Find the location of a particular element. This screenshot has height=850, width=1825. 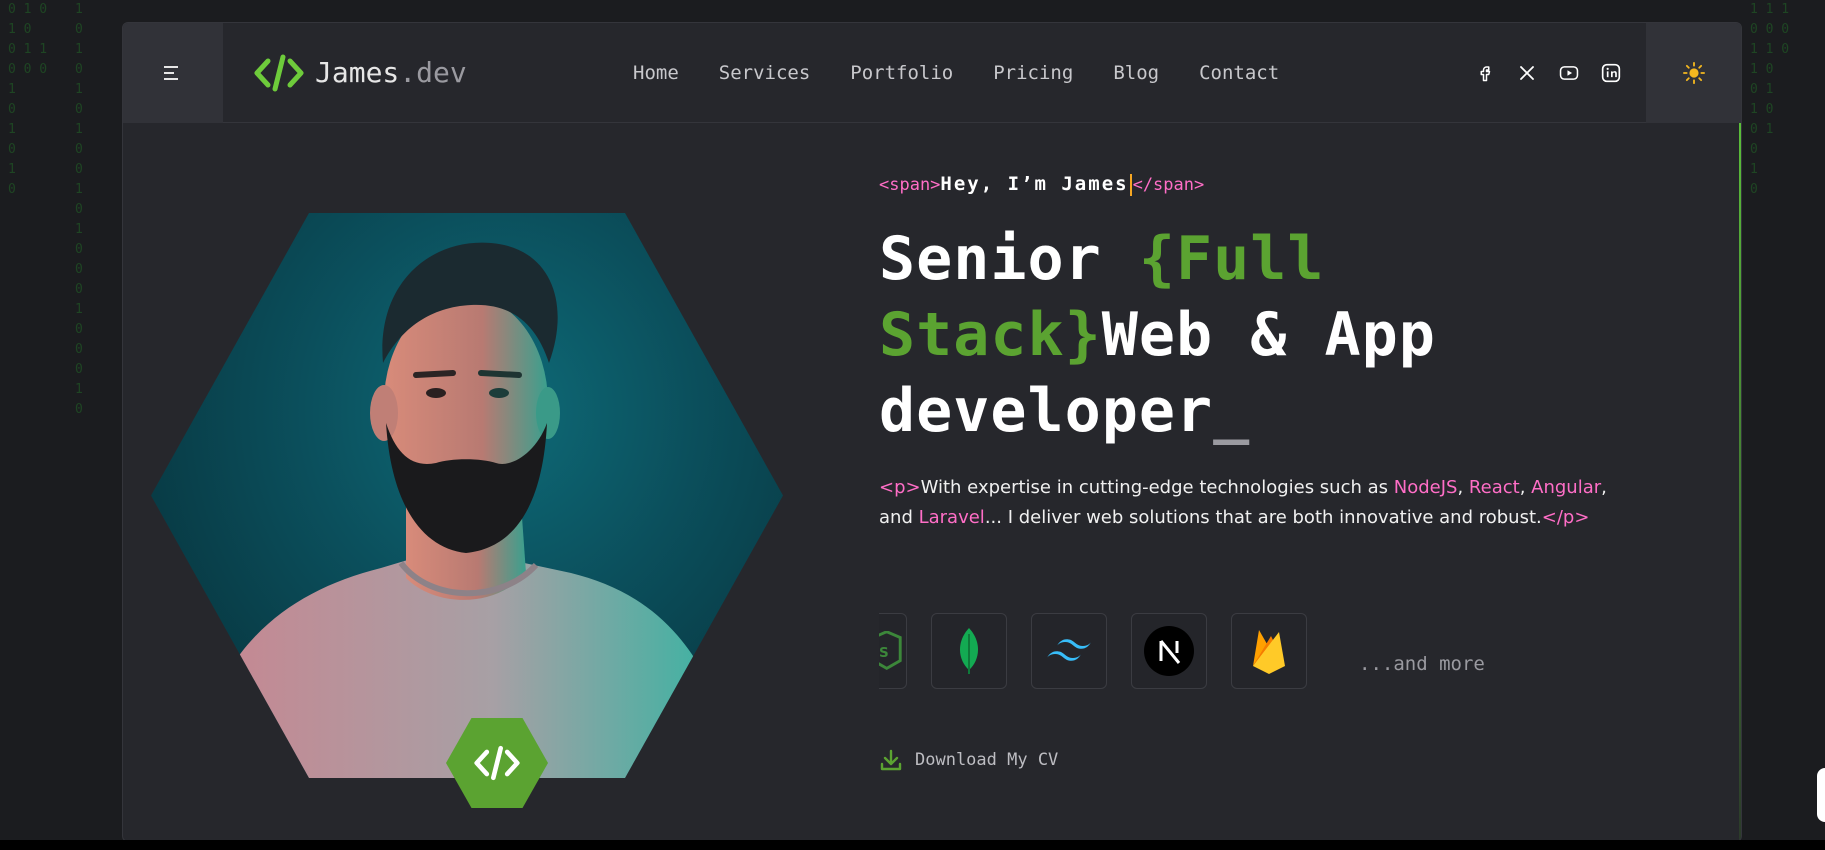

tech-stack-row: S ...and more is located at coordinates (1182, 651).